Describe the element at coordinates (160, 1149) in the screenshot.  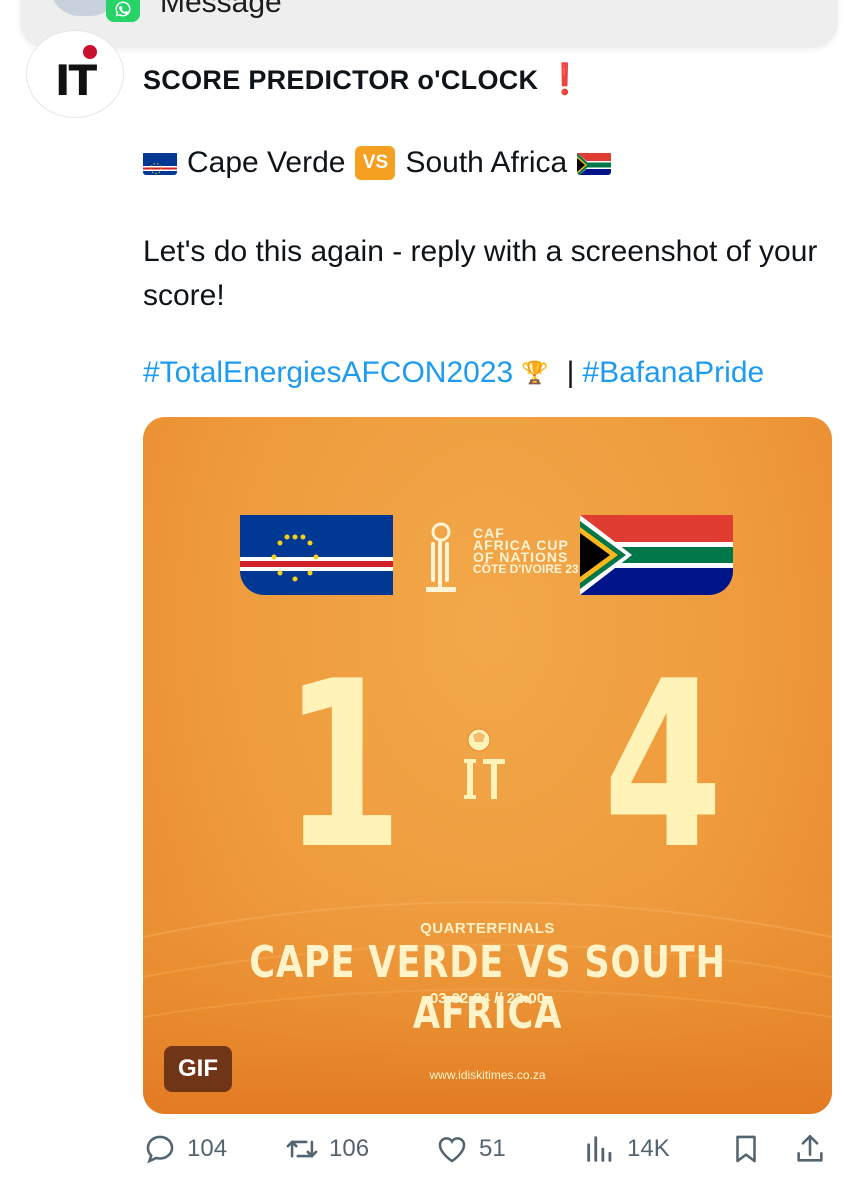
I see `reply-icon` at that location.